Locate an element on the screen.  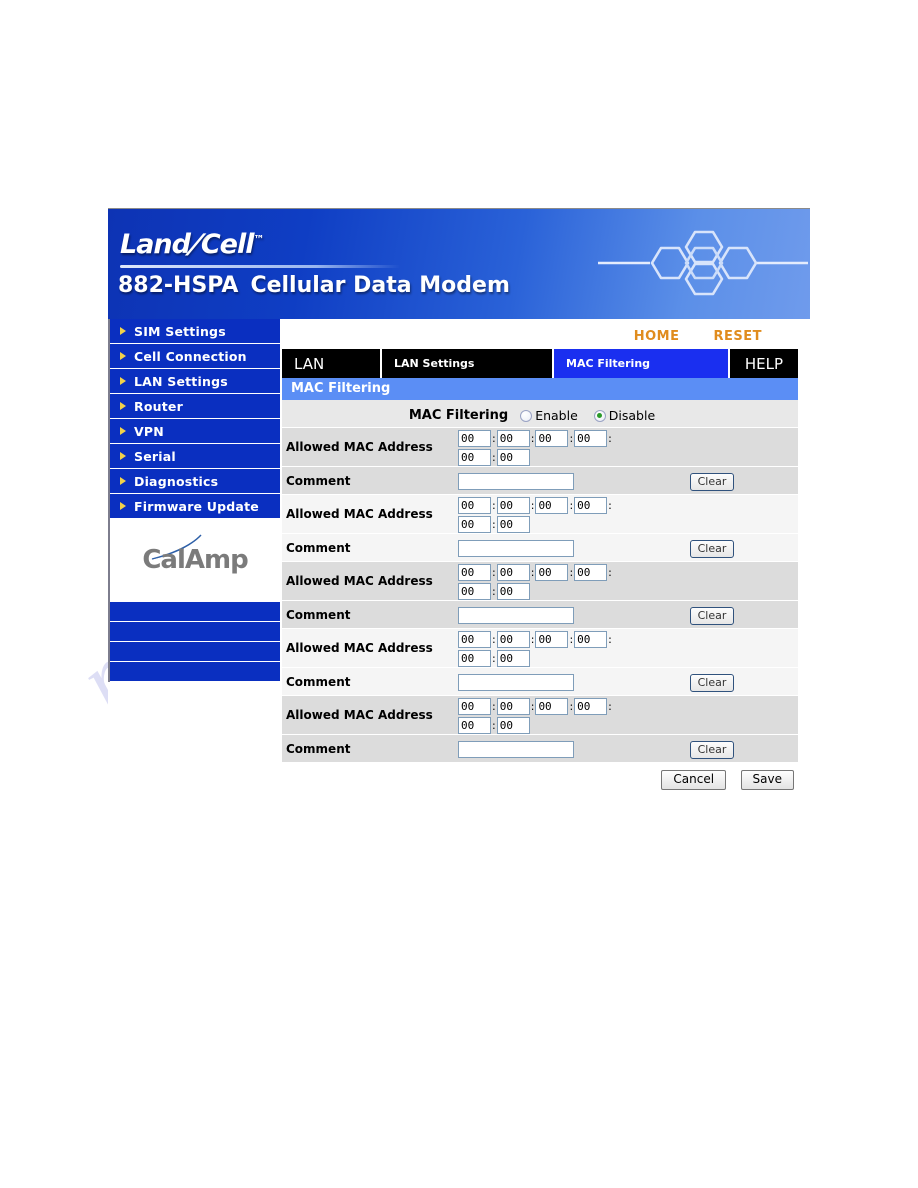
tab-bar: LAN LAN Settings MAC Filtering HELP is located at coordinates (540, 363).